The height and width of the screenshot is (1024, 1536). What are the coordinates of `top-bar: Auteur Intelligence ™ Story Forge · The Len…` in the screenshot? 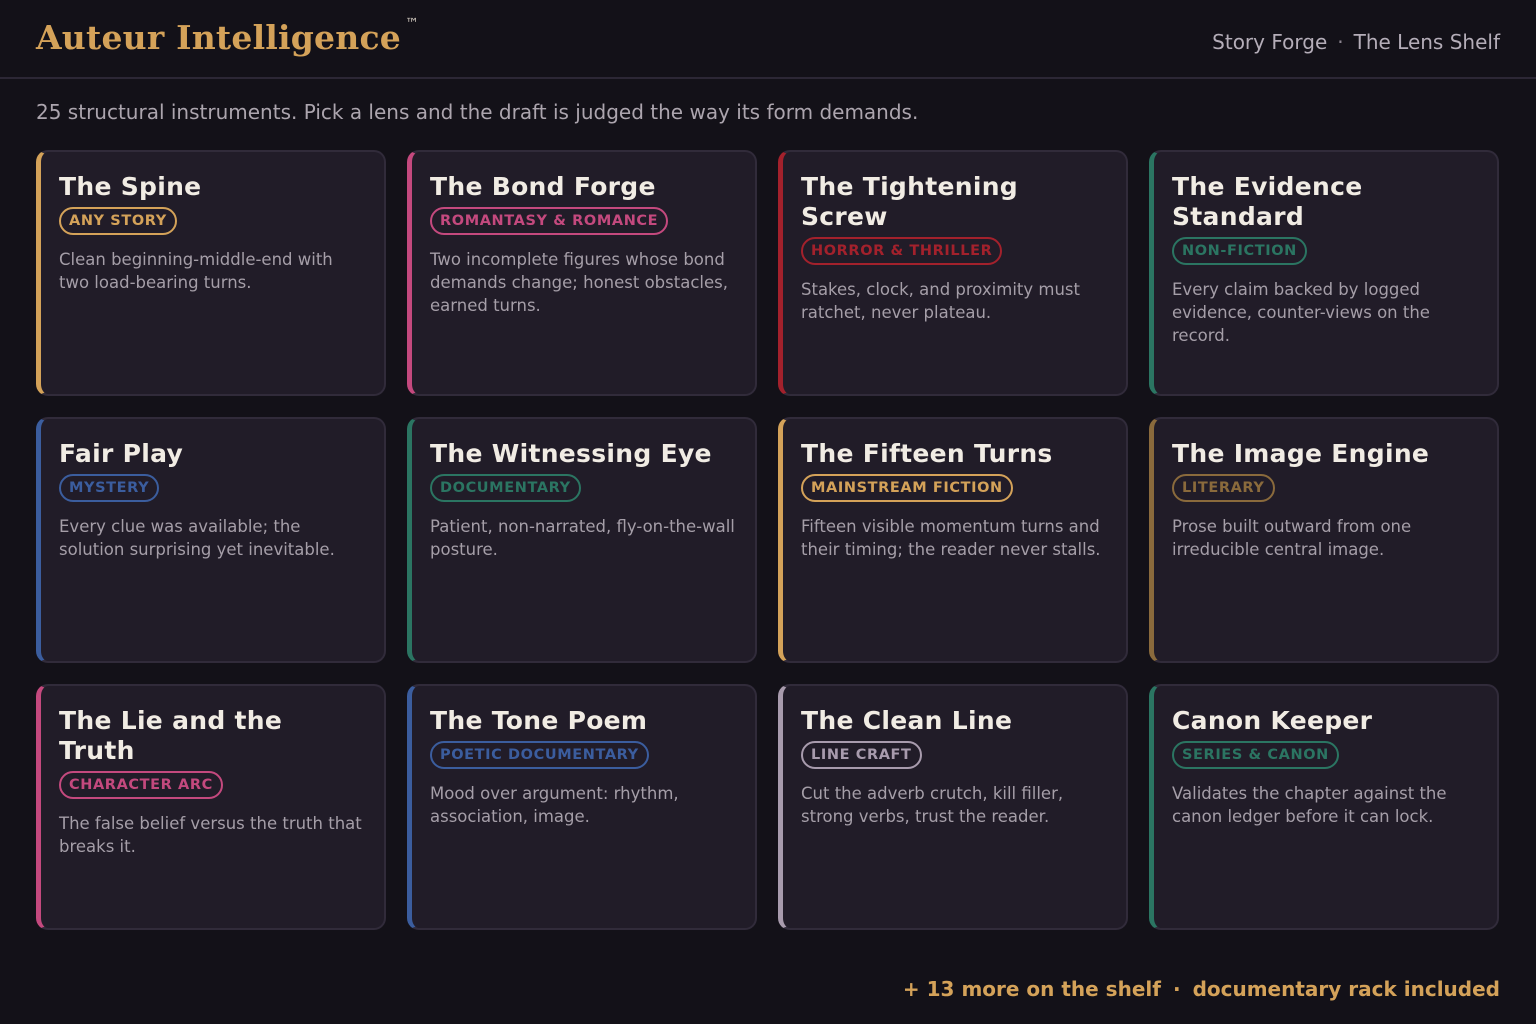 It's located at (768, 39).